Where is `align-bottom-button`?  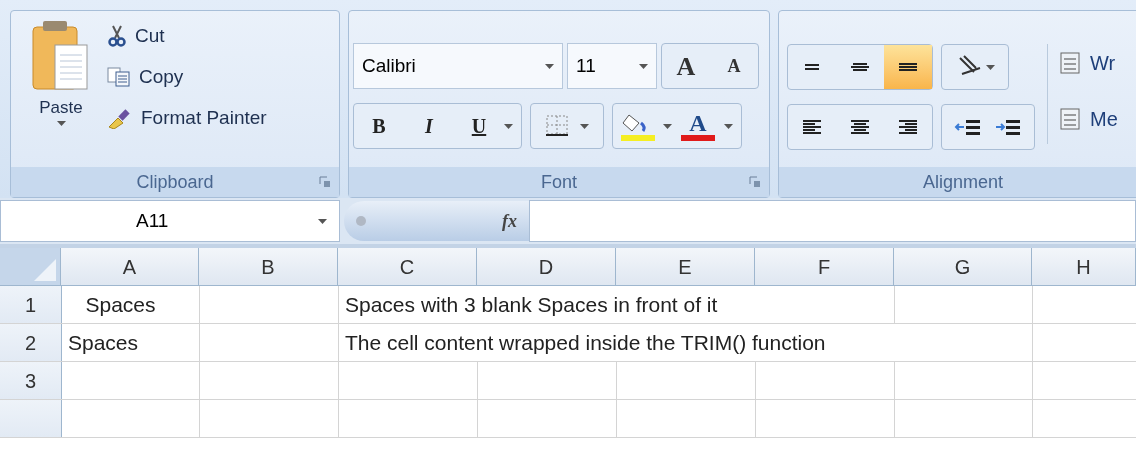
align-bottom-button is located at coordinates (908, 67).